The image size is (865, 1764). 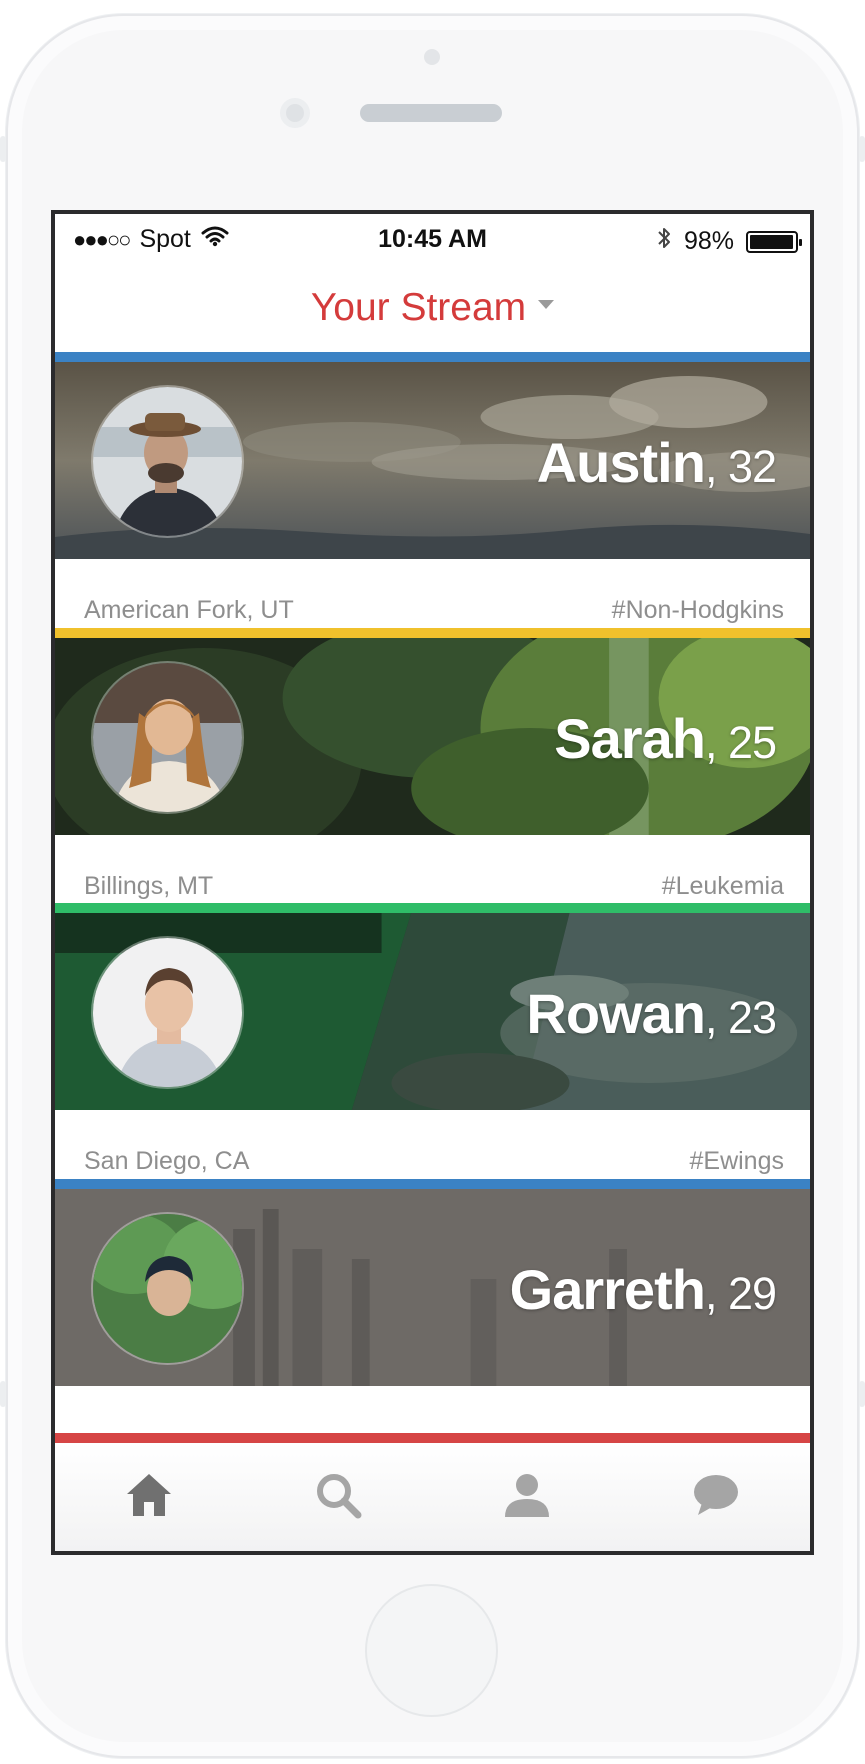 I want to click on name-text: Austin, so click(x=621, y=462).